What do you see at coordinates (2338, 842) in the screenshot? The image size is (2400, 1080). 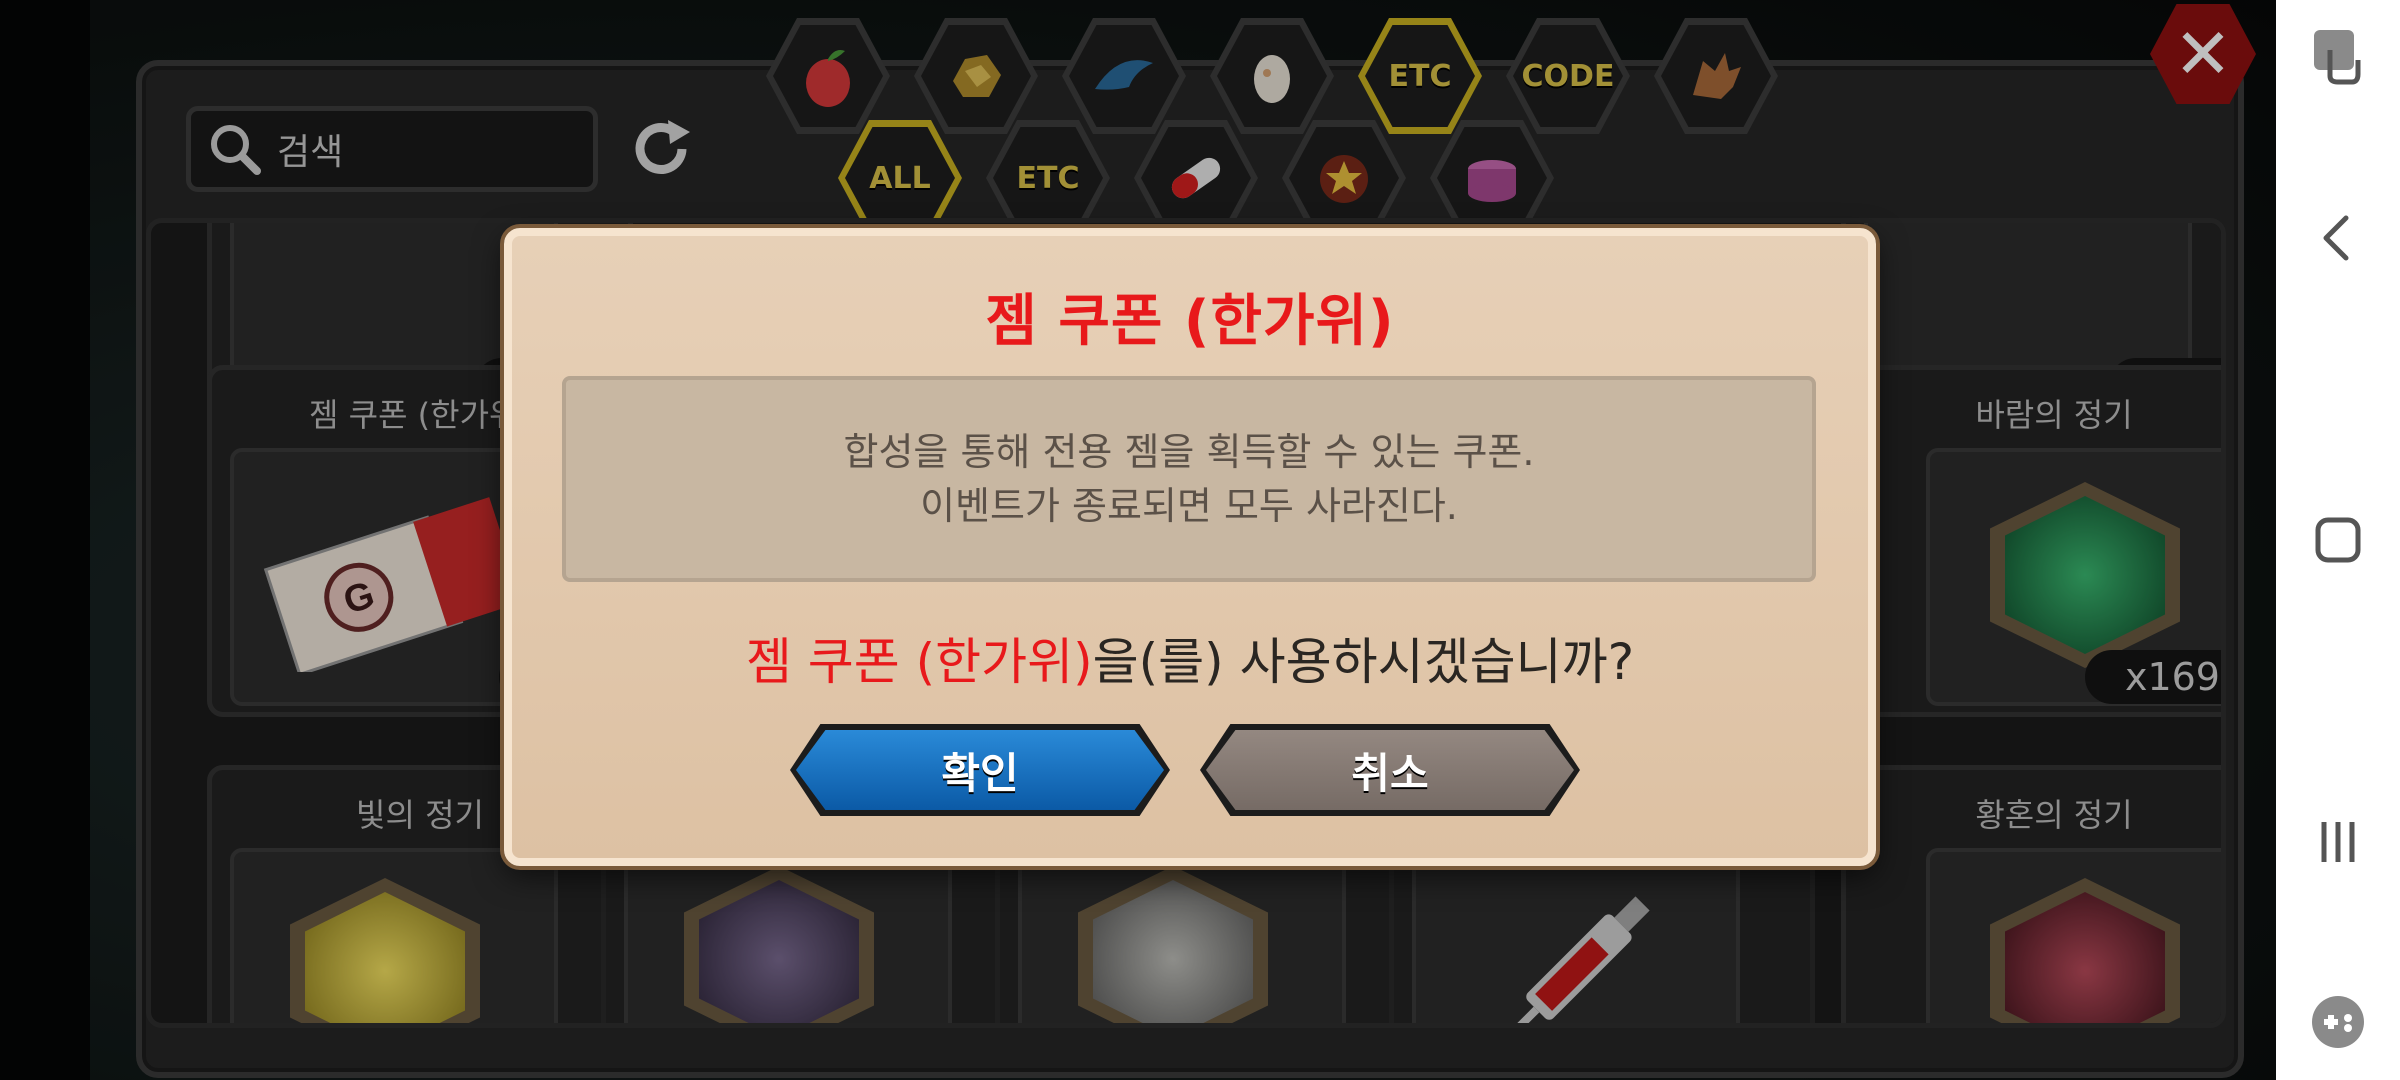 I see `recent-apps-icon` at bounding box center [2338, 842].